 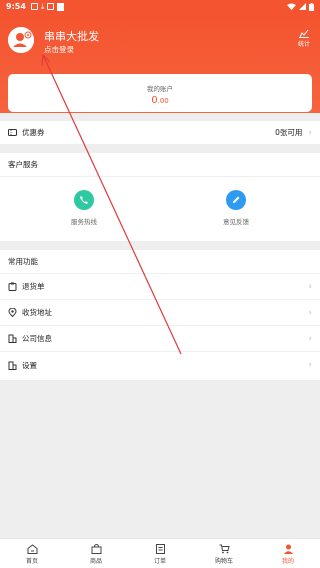 I want to click on tab-cart-label: 购物车, so click(x=223, y=561).